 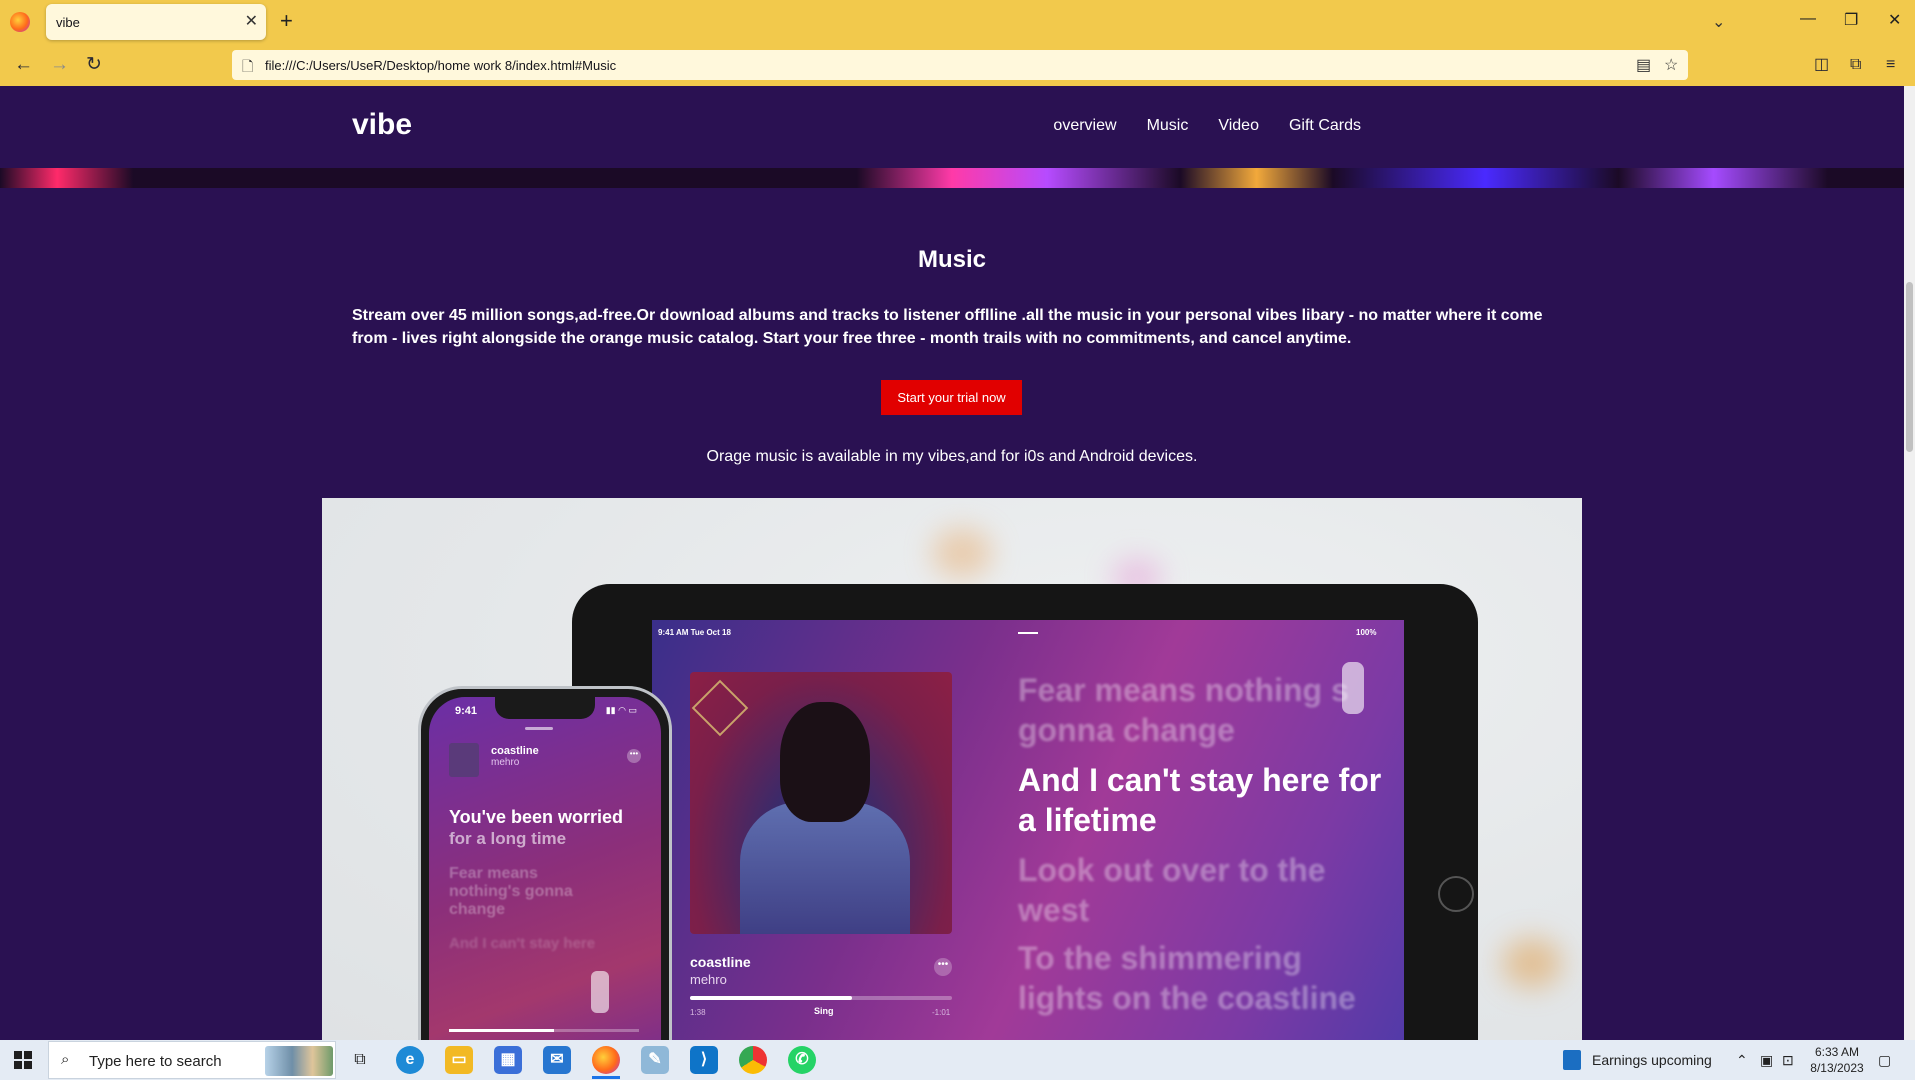 I want to click on nav-link-gift-cards: Gift Cards, so click(x=1325, y=126).